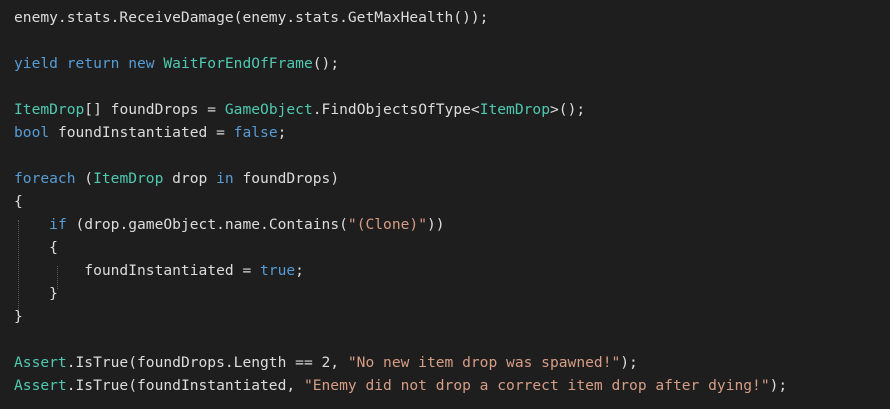 The image size is (890, 409). What do you see at coordinates (185, 385) in the screenshot?
I see `code-token-plain: .IsTrue(foundInstantiated,` at bounding box center [185, 385].